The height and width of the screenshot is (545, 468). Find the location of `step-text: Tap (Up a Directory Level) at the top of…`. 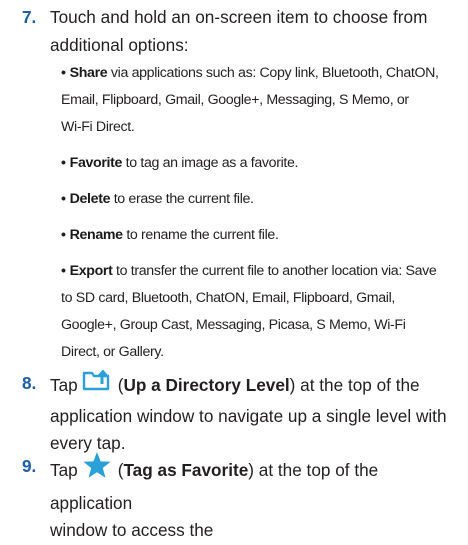

step-text: Tap (Up a Directory Level) at the top of… is located at coordinates (256, 413).